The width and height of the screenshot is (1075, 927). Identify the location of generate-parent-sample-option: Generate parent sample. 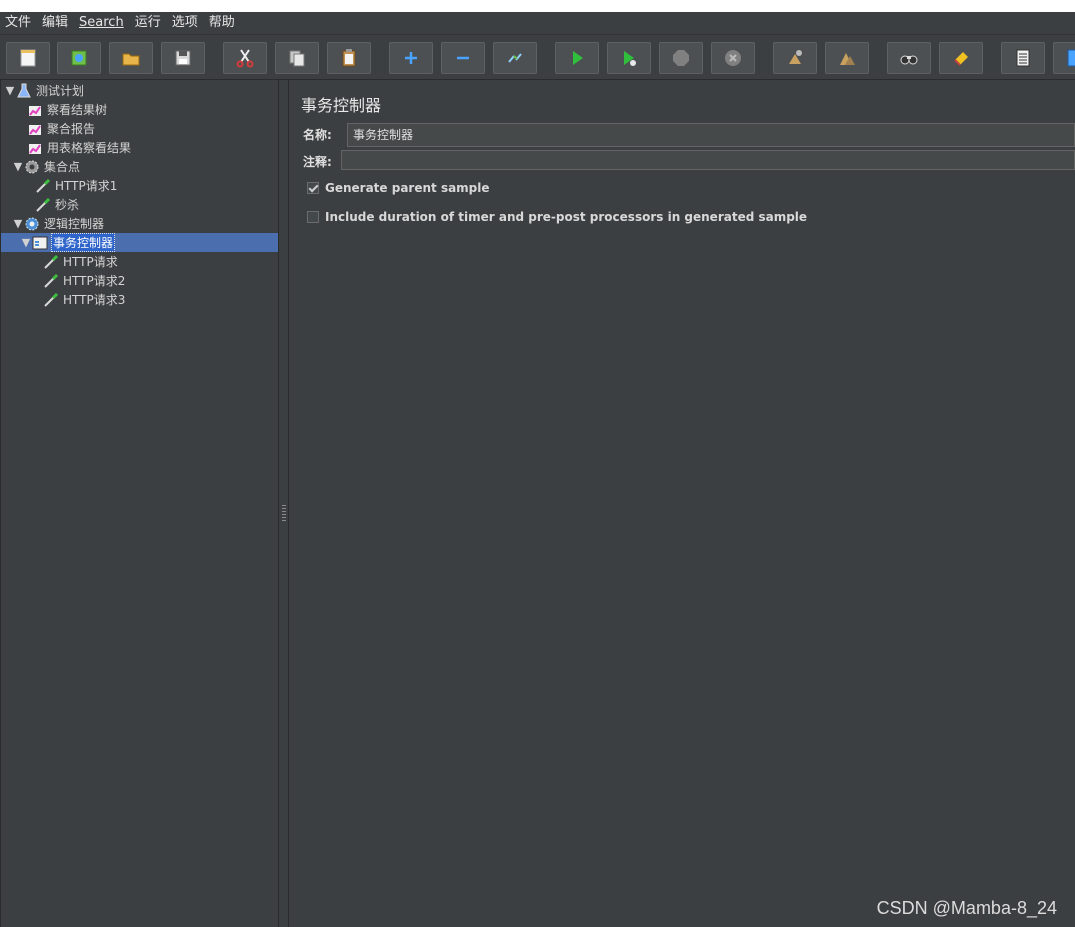
(398, 188).